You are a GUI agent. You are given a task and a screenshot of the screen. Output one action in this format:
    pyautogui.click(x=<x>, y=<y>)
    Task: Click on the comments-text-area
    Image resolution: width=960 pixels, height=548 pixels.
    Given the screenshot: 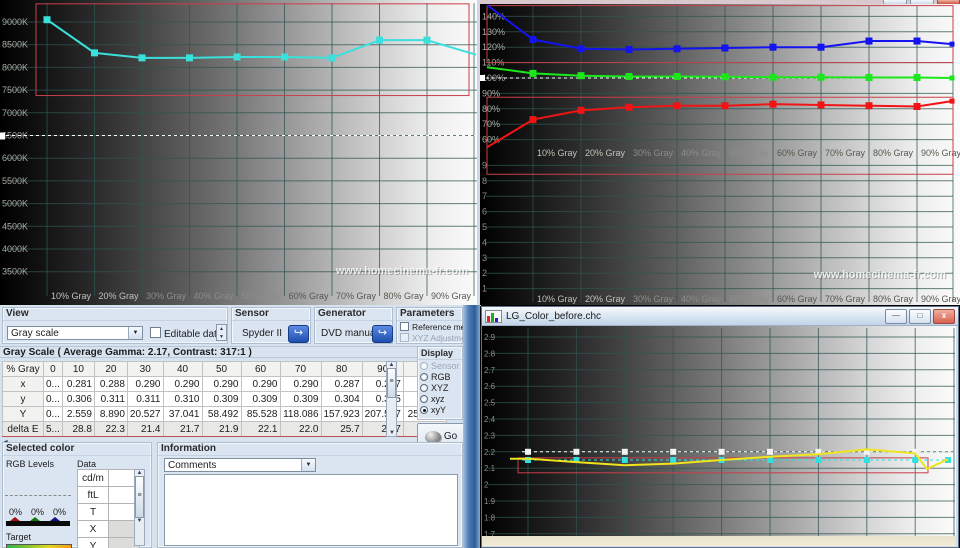 What is the action you would take?
    pyautogui.click(x=311, y=510)
    